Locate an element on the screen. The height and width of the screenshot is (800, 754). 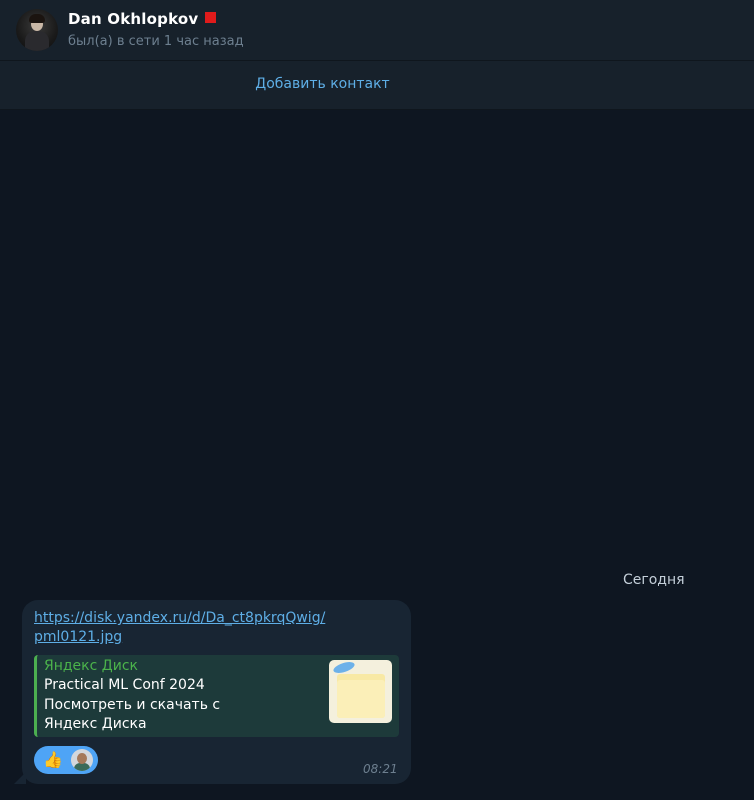
last-seen-status: был(а) в сети 1 час назад is located at coordinates (156, 41).